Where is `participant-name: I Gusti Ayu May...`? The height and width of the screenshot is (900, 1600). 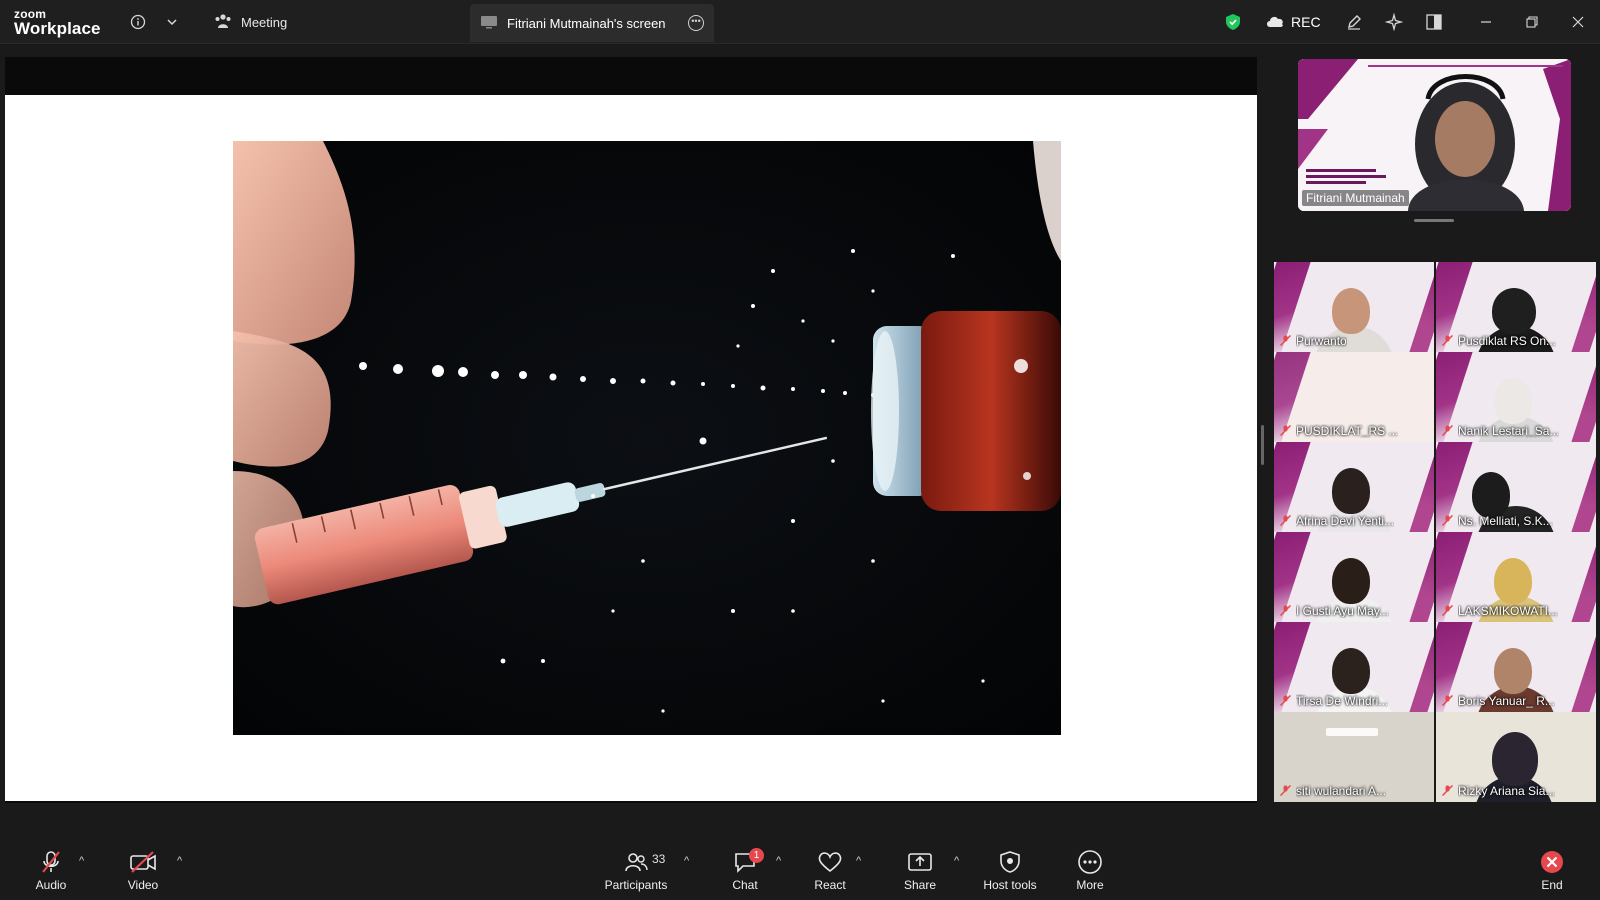 participant-name: I Gusti Ayu May... is located at coordinates (1342, 611).